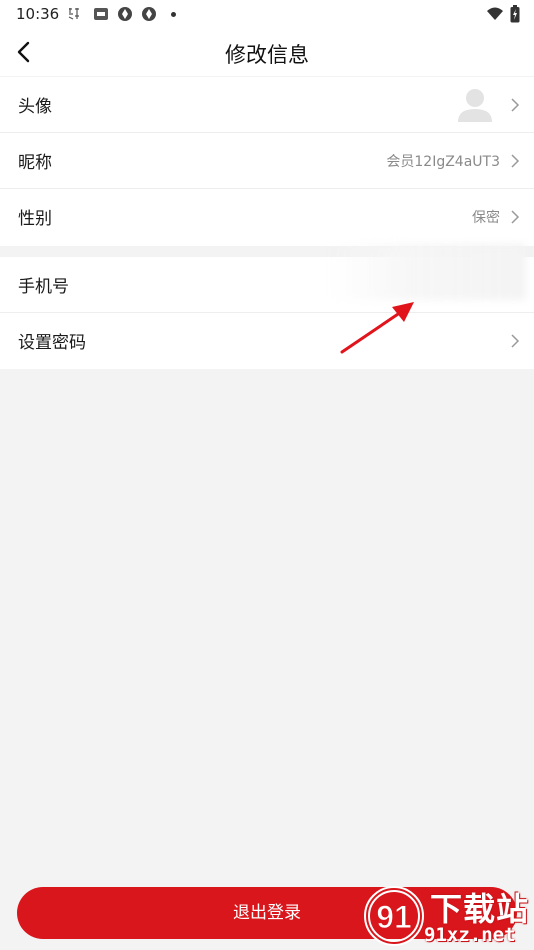  I want to click on row-gender: 性别 保密, so click(267, 217).